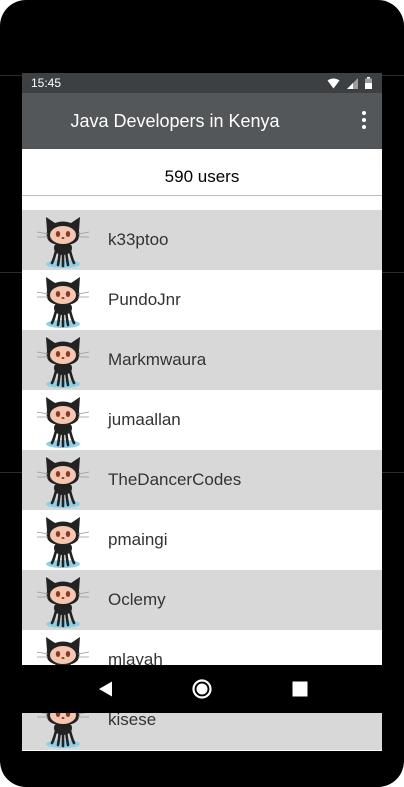 This screenshot has height=787, width=404. Describe the element at coordinates (202, 240) in the screenshot. I see `list-item: k33ptoo` at that location.